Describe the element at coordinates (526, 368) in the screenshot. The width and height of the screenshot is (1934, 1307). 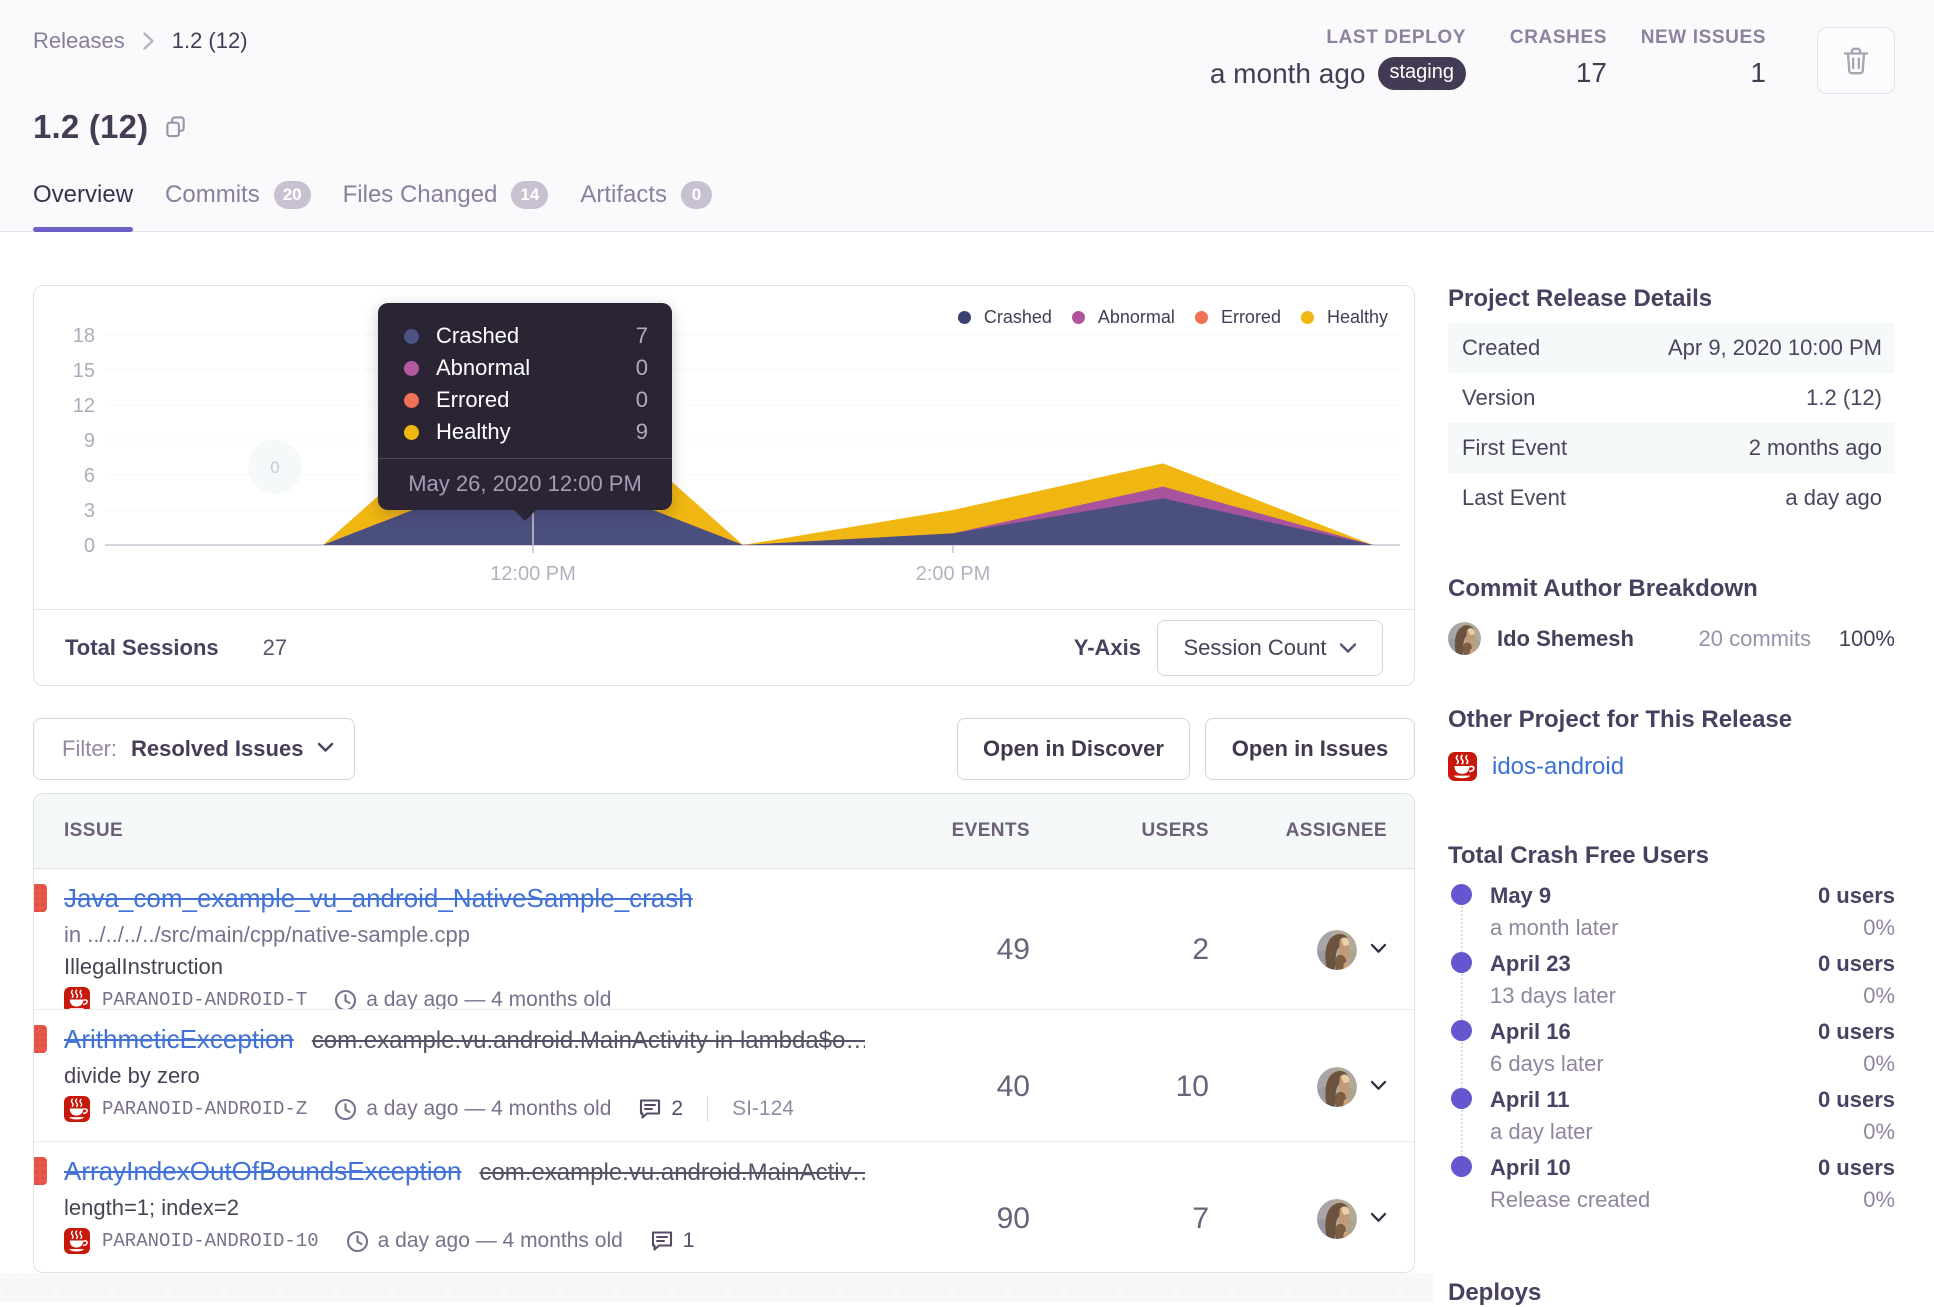
I see `tooltip-row: Abnormal 0` at that location.